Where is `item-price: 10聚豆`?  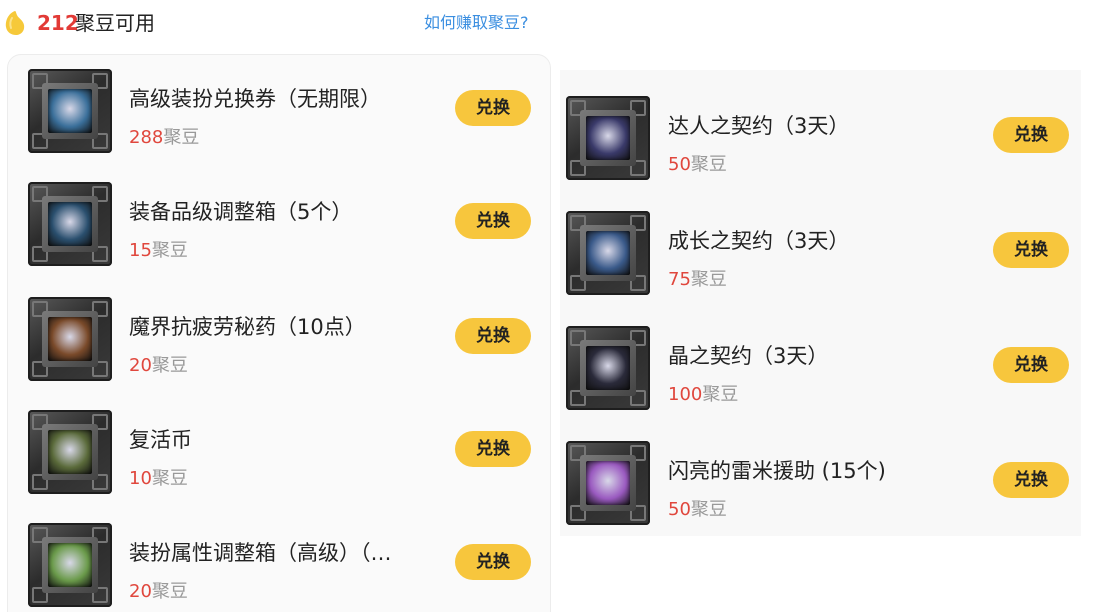
item-price: 10聚豆 is located at coordinates (158, 479).